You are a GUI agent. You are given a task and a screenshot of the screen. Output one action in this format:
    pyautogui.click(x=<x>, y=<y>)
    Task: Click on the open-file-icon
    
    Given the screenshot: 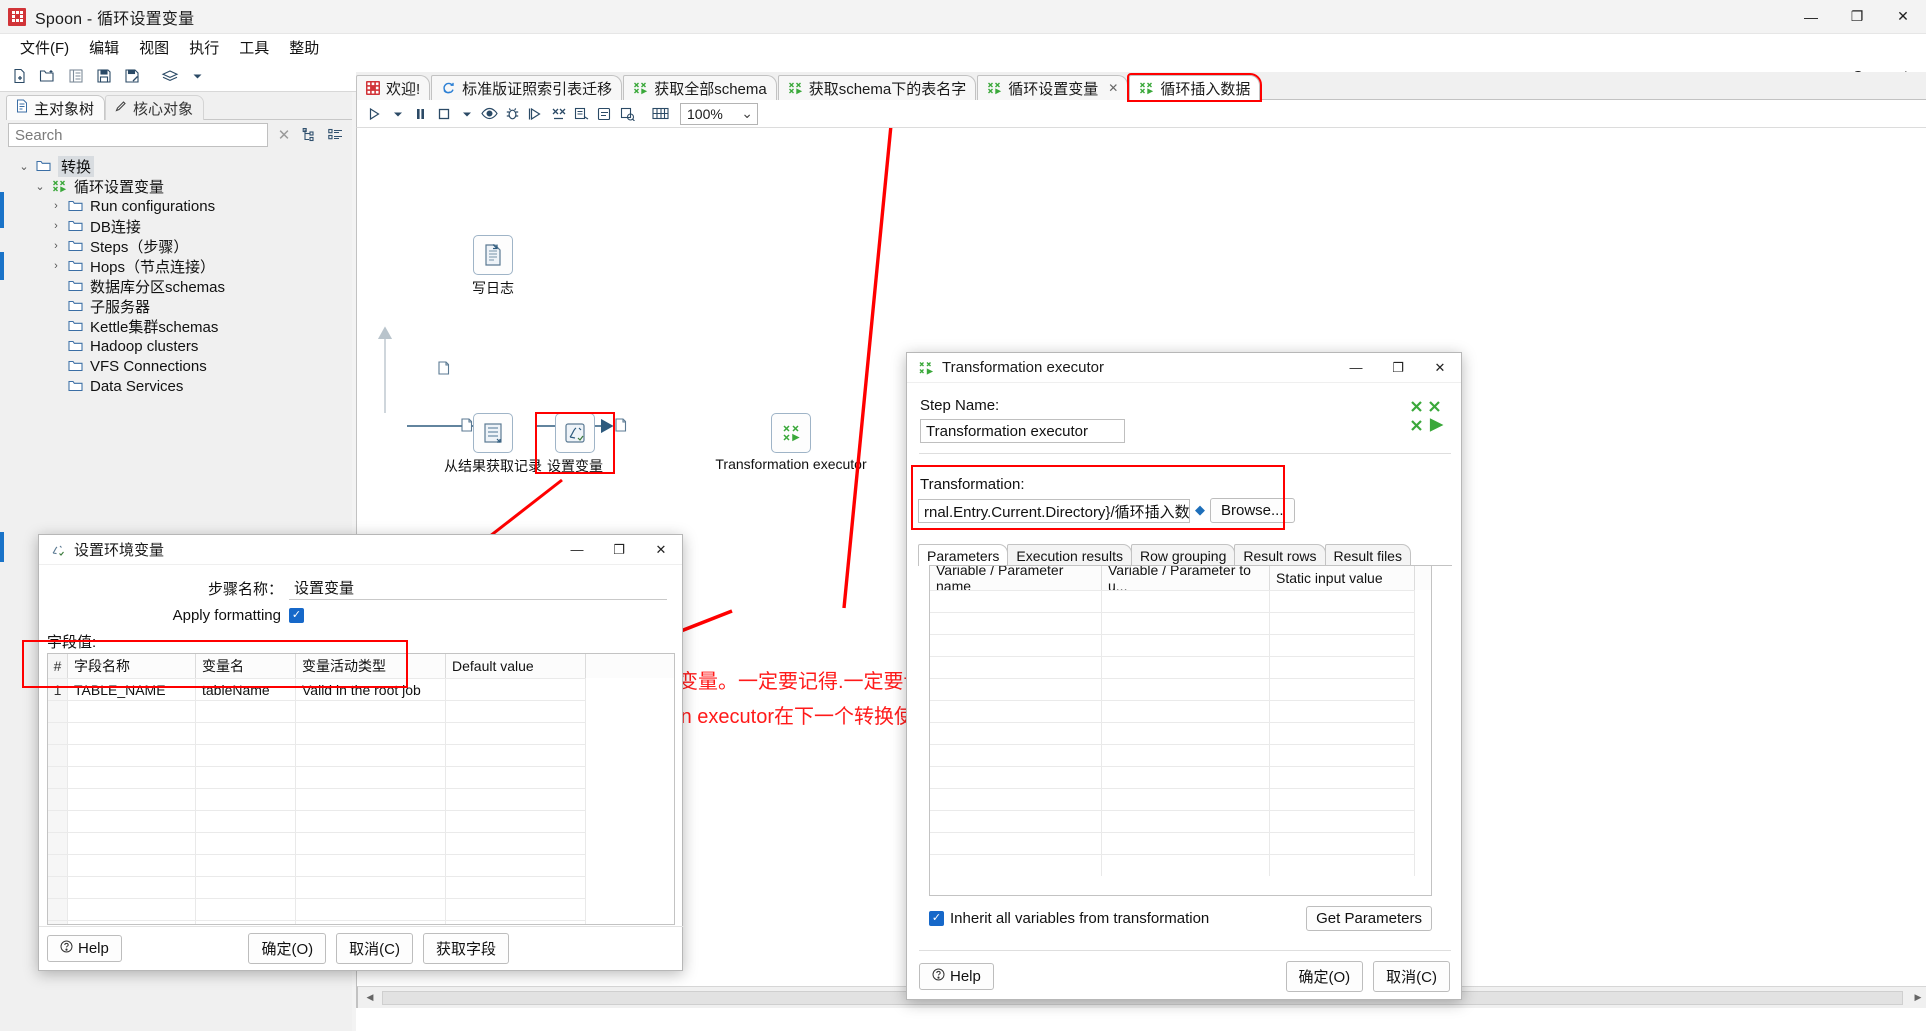 What is the action you would take?
    pyautogui.click(x=47, y=76)
    